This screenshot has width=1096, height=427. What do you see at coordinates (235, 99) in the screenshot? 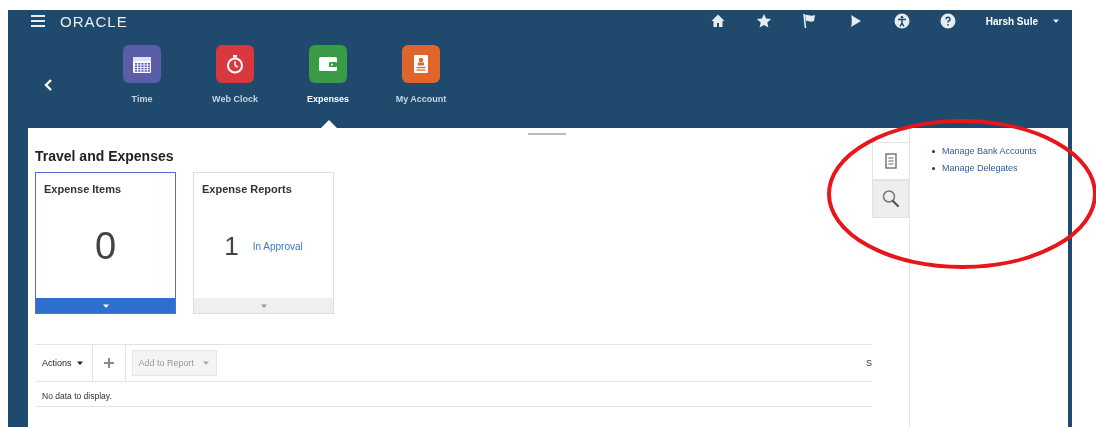
I see `app-label: Web Clock` at bounding box center [235, 99].